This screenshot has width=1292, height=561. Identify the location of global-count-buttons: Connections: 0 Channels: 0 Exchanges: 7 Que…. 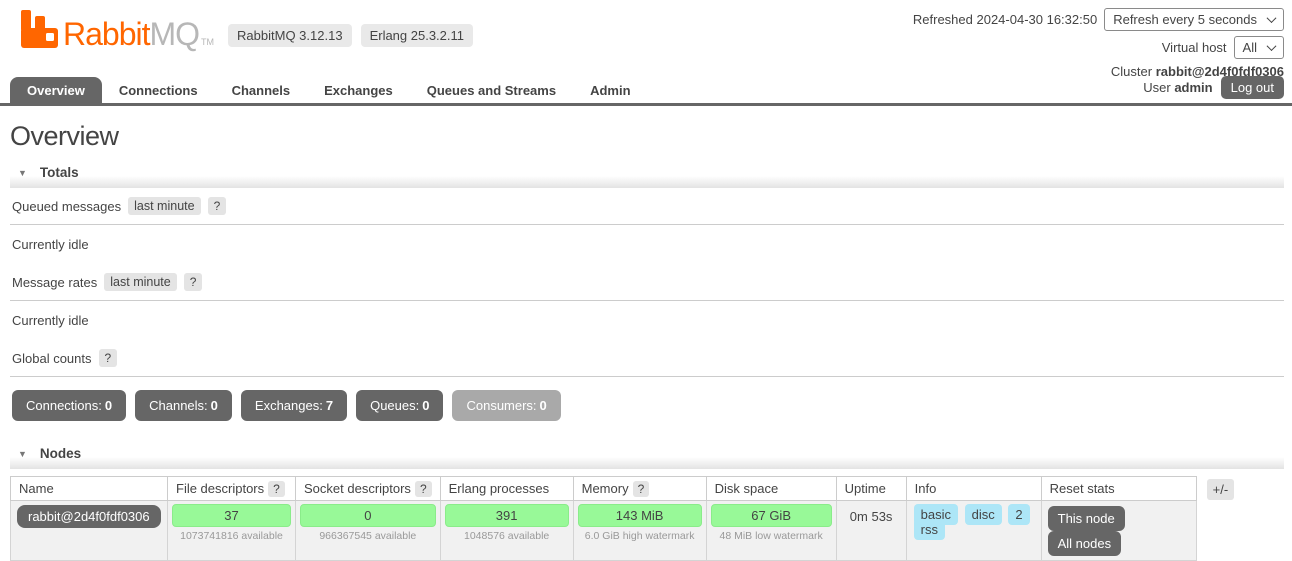
(648, 405).